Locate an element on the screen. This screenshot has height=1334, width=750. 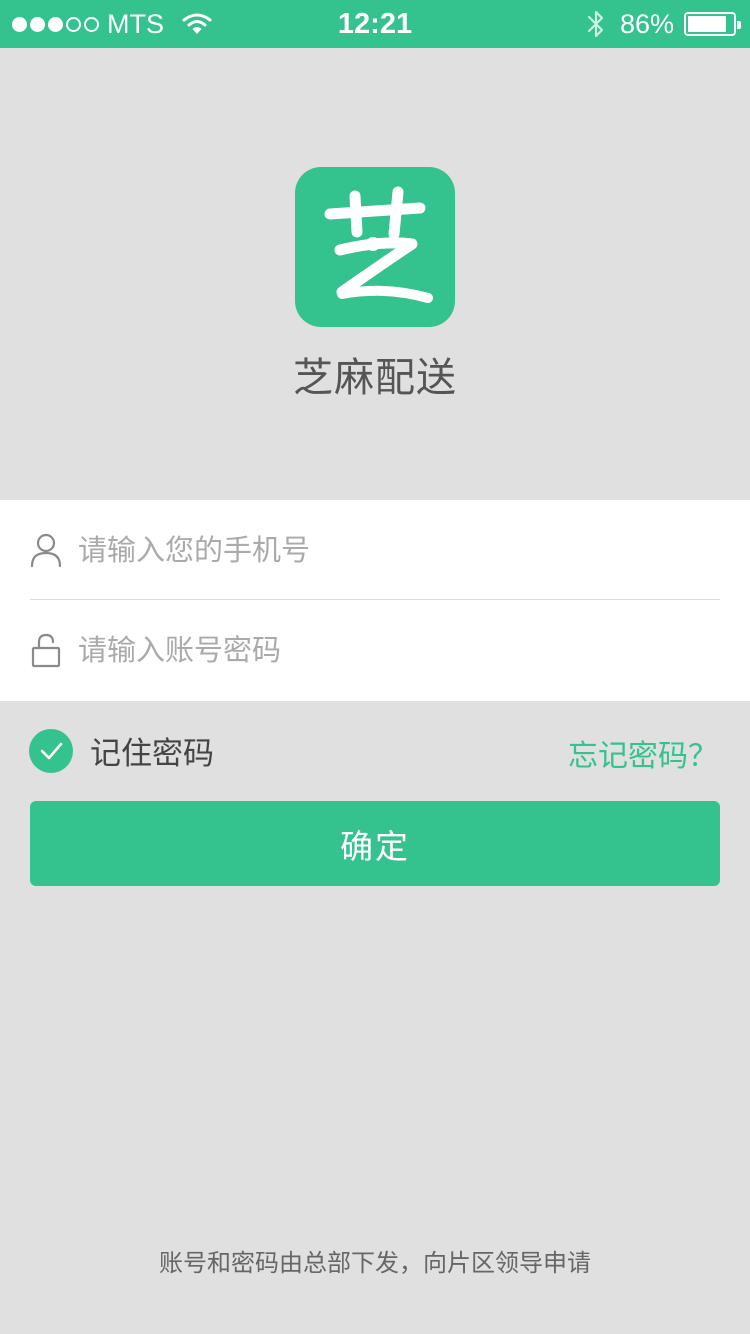
phone-field is located at coordinates (375, 550).